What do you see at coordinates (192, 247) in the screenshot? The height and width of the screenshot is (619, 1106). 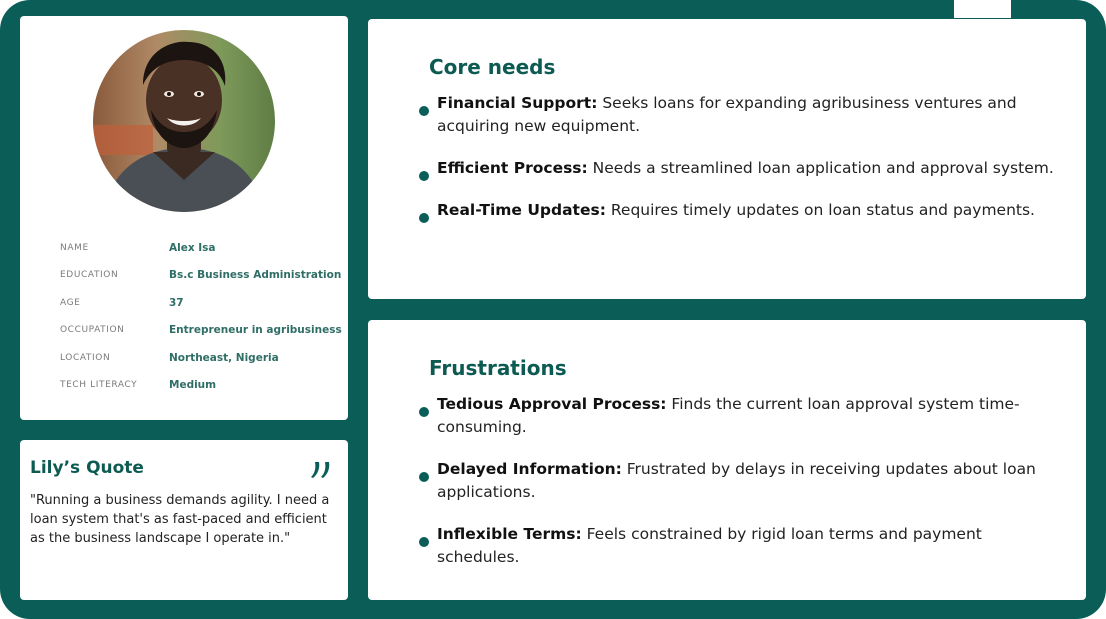 I see `detail-value: Alex Isa` at bounding box center [192, 247].